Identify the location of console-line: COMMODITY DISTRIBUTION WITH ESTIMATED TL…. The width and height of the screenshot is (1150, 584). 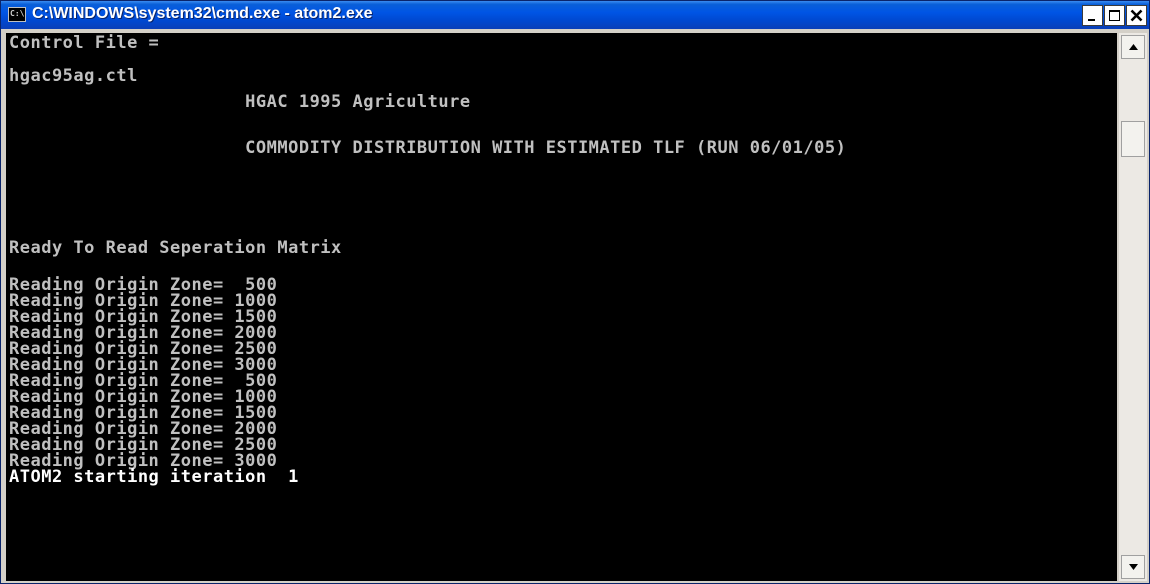
(428, 148).